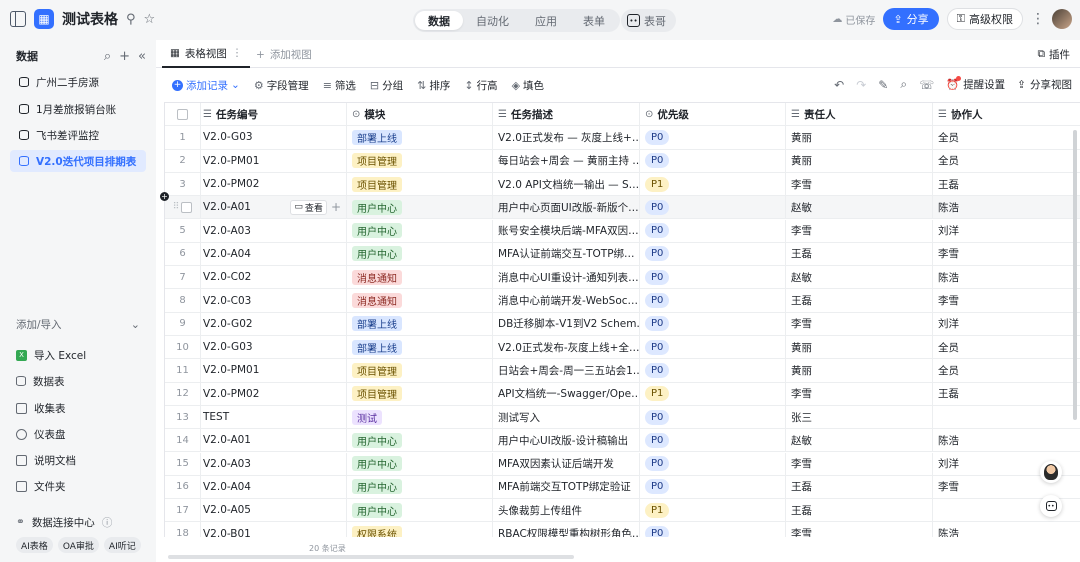  What do you see at coordinates (528, 85) in the screenshot?
I see `fill-color-button: ◈ 填色` at bounding box center [528, 85].